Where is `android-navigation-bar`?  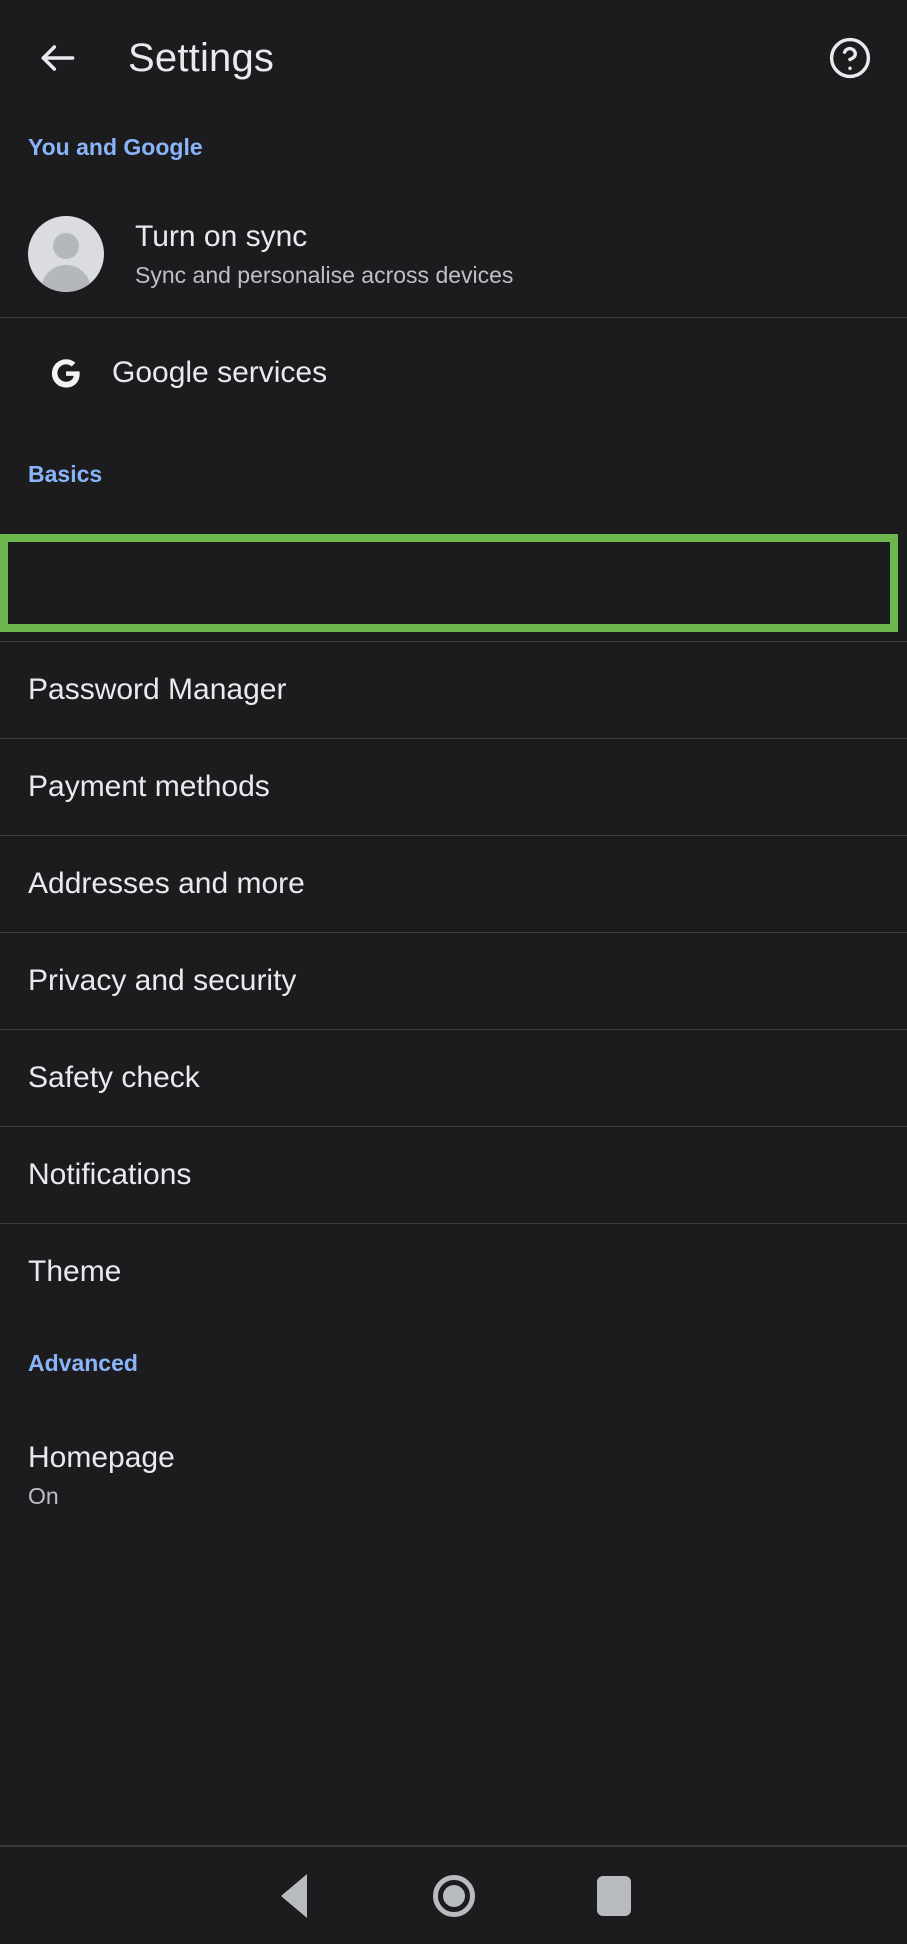 android-navigation-bar is located at coordinates (453, 1894).